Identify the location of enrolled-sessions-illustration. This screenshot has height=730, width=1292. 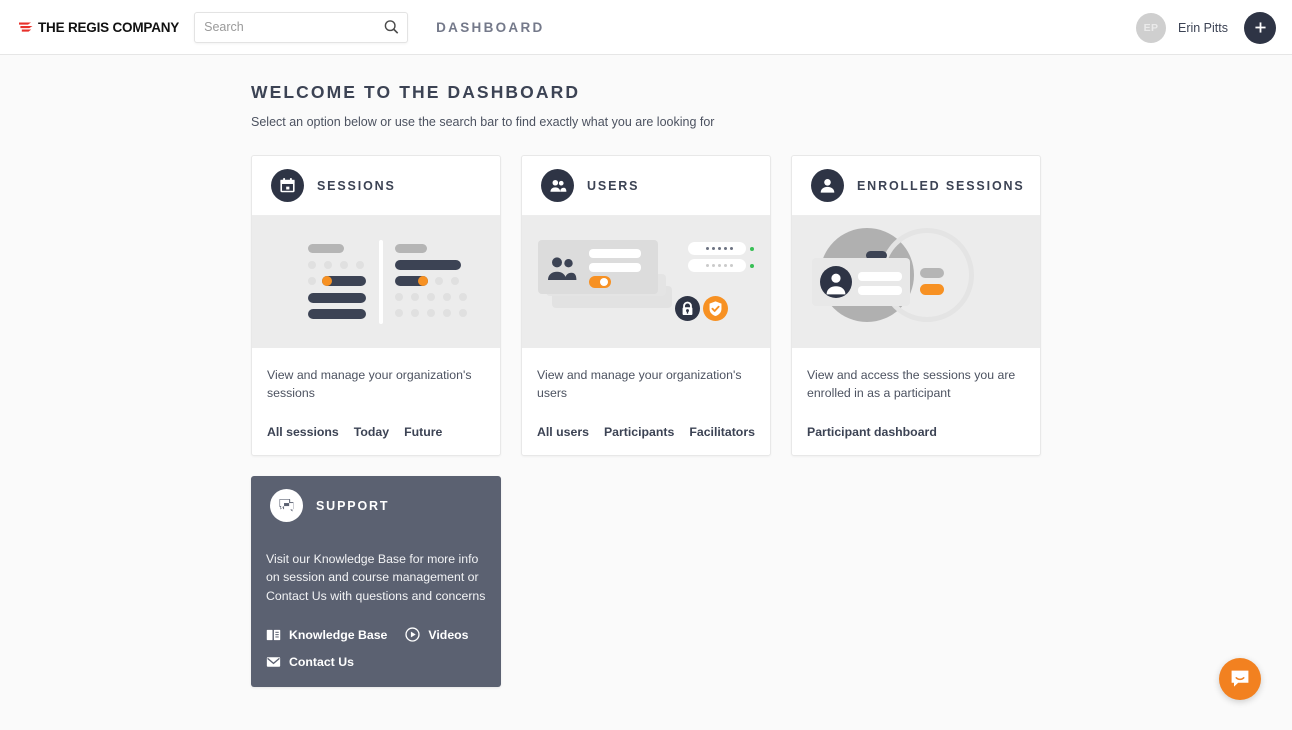
(916, 282).